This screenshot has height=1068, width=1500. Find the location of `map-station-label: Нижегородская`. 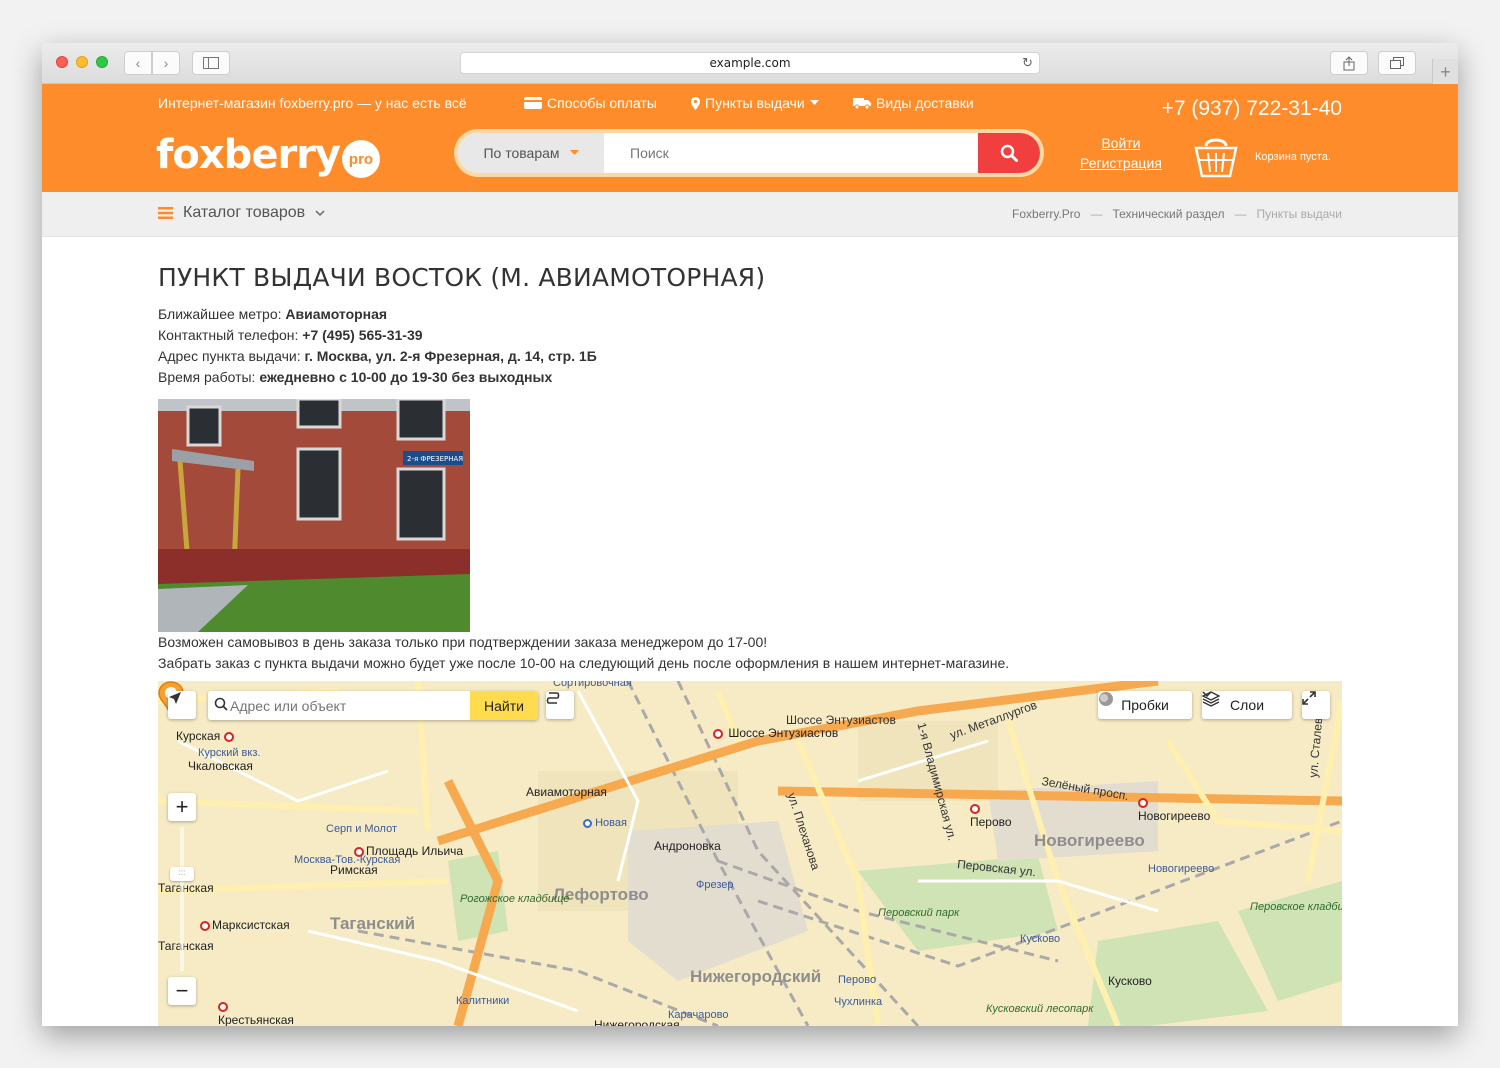

map-station-label: Нижегородская is located at coordinates (637, 1022).